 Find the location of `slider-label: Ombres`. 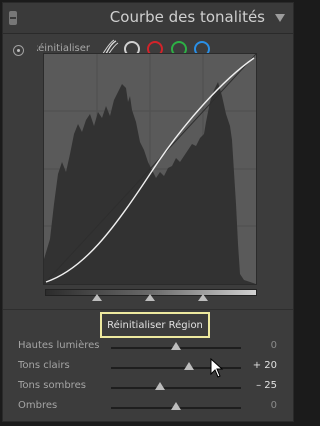

slider-label: Ombres is located at coordinates (38, 405).